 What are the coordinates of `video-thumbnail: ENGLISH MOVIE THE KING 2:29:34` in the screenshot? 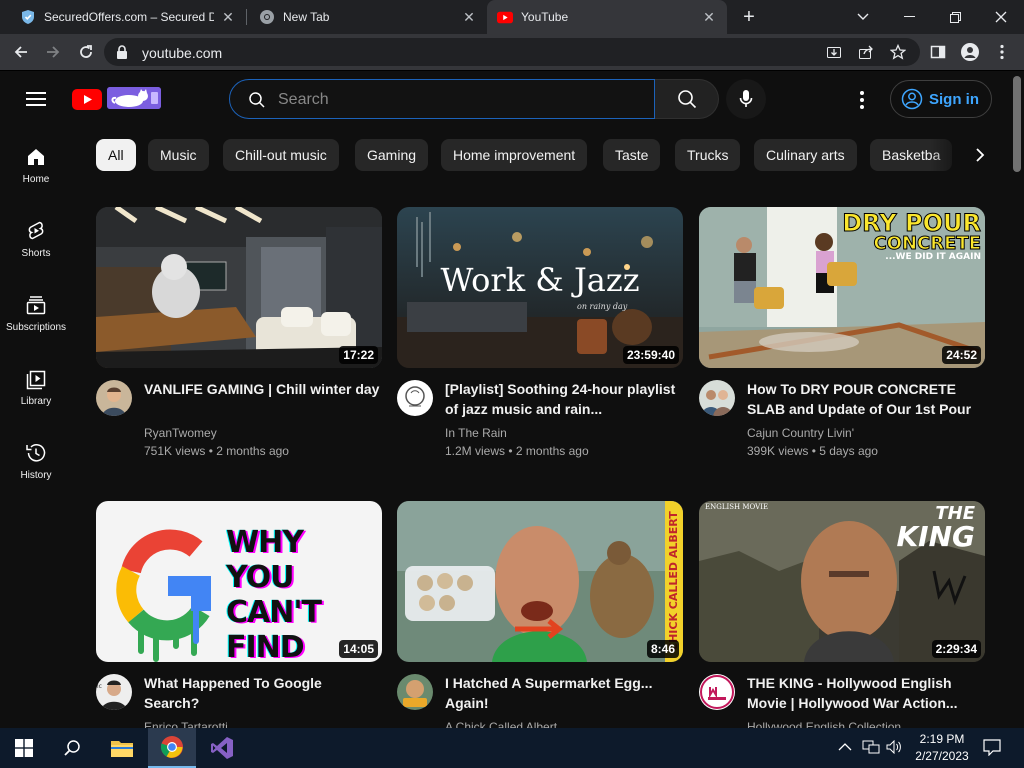 It's located at (842, 581).